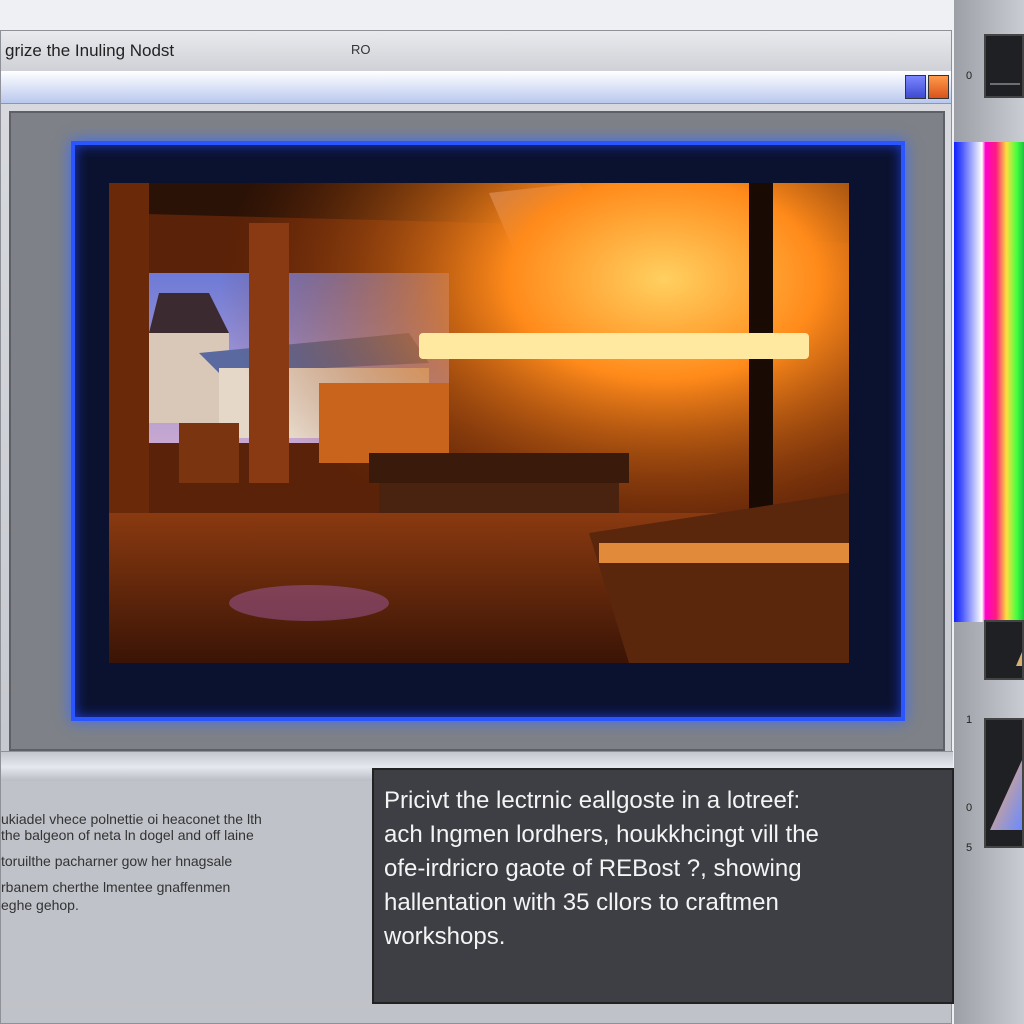 The height and width of the screenshot is (1024, 1024). I want to click on caption-line: ofe-irdricro gaote of REBost ?, showing, so click(593, 868).